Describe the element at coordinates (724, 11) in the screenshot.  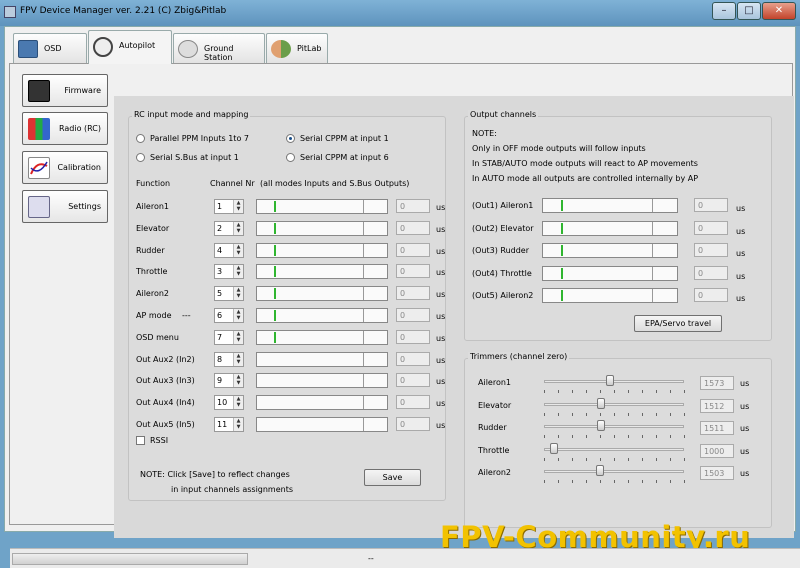
I see `minimize-button: –` at that location.